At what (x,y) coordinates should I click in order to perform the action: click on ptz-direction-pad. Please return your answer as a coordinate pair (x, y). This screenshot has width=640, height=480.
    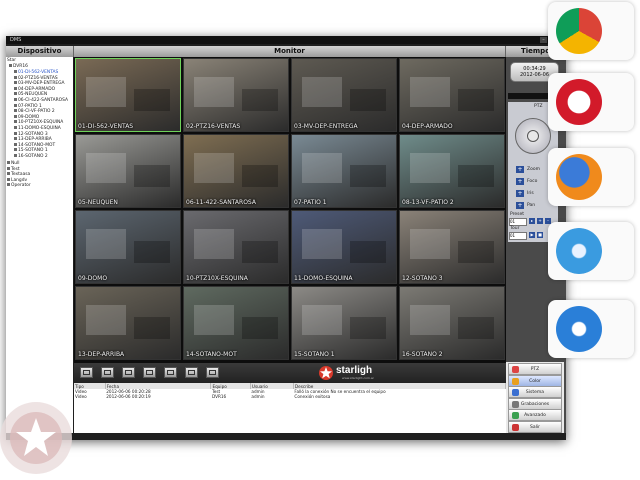
    Looking at the image, I should click on (533, 136).